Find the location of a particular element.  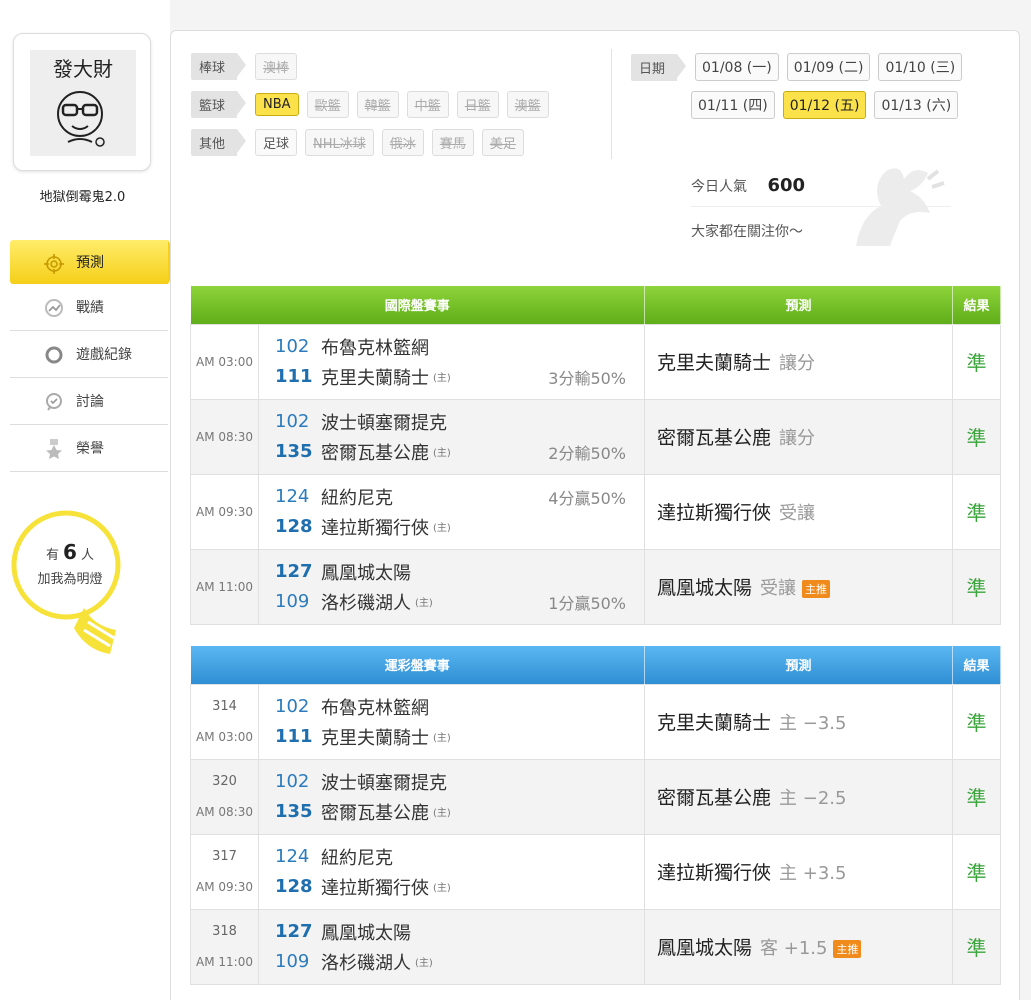

match-teams: 127 鳳凰城太陽 109 洛杉磯湖人 (主) is located at coordinates (451, 946).